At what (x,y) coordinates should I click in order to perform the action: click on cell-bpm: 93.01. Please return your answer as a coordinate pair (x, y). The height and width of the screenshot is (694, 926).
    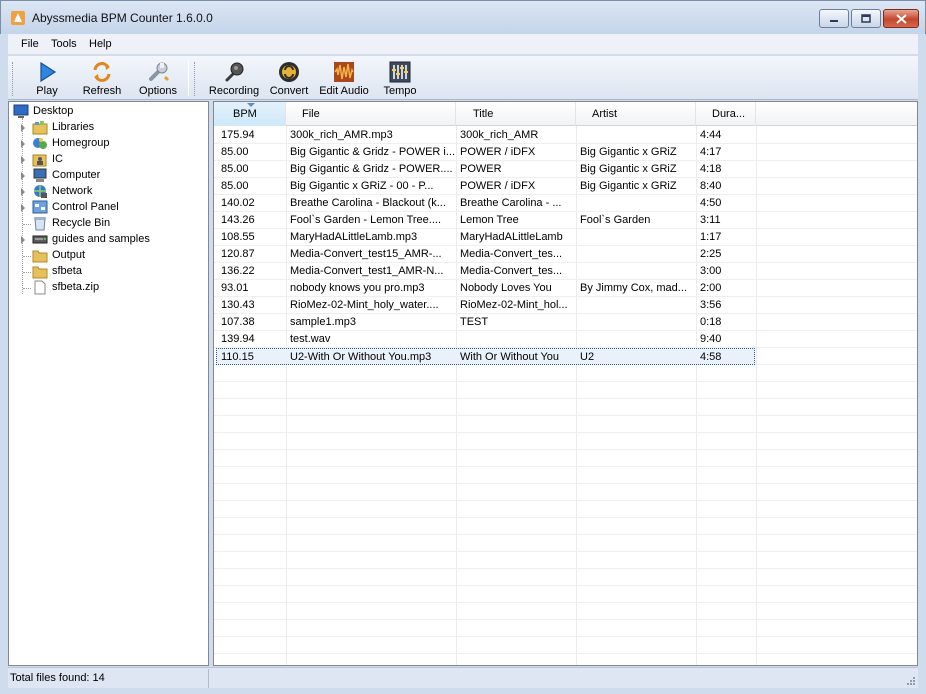
    Looking at the image, I should click on (235, 288).